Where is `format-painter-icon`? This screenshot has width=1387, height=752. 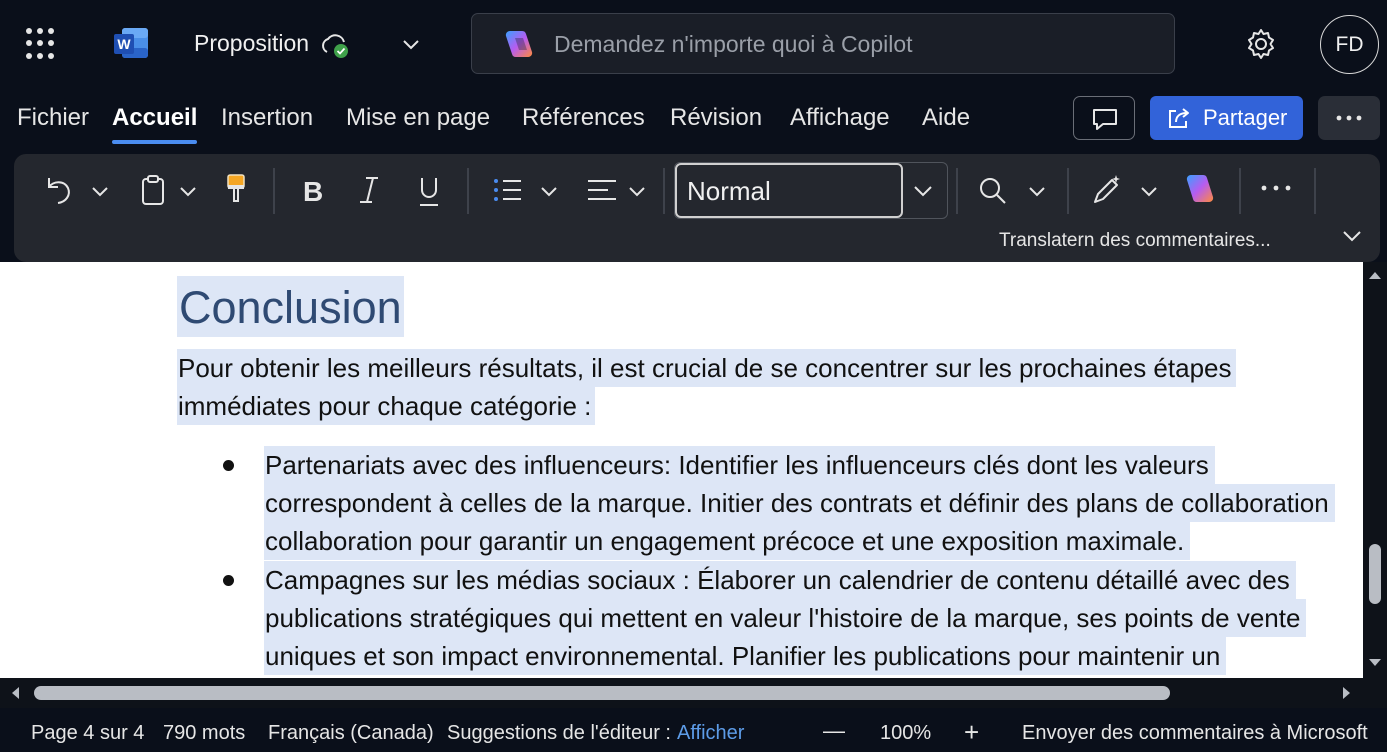 format-painter-icon is located at coordinates (236, 189).